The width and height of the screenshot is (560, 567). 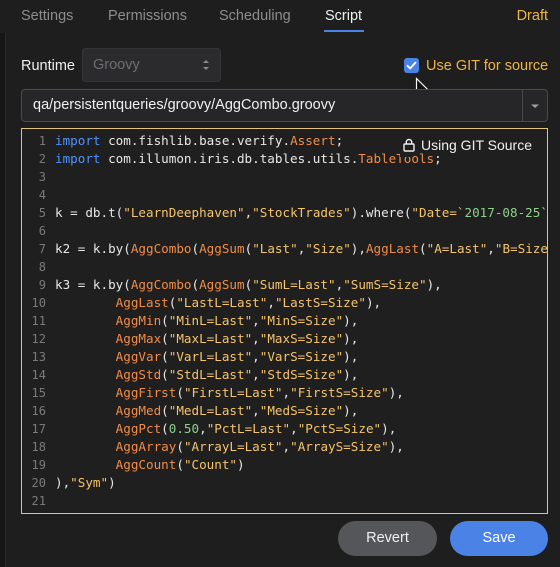 What do you see at coordinates (89, 212) in the screenshot?
I see `code-token: k = db.t(` at bounding box center [89, 212].